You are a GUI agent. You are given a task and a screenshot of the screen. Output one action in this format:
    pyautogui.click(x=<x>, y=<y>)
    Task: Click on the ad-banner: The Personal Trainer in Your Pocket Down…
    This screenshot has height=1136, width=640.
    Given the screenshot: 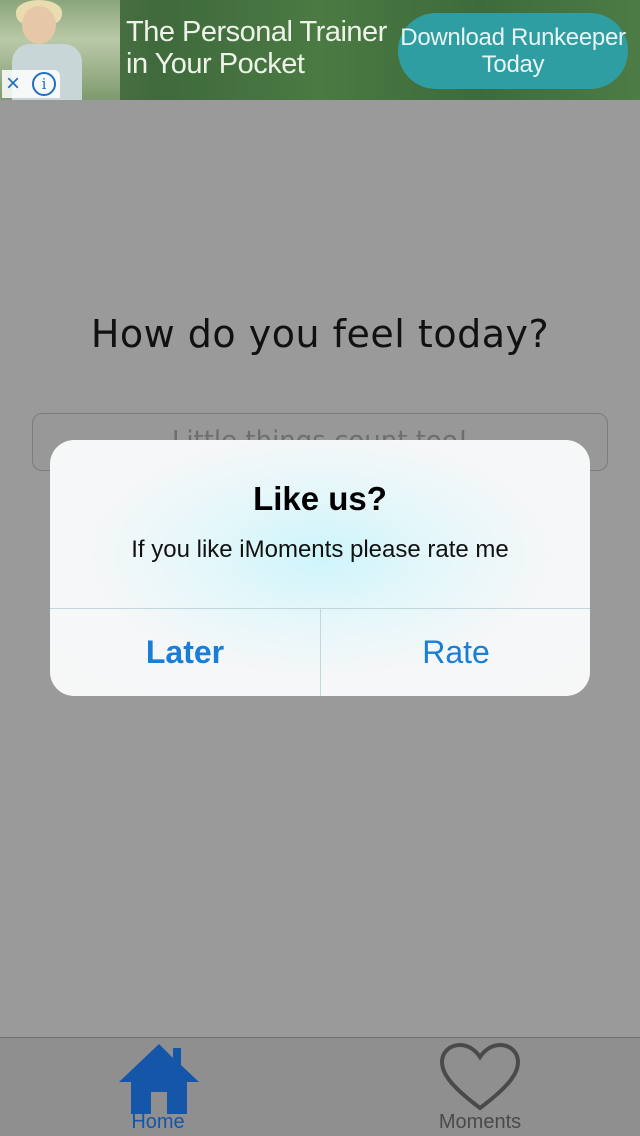 What is the action you would take?
    pyautogui.click(x=320, y=50)
    